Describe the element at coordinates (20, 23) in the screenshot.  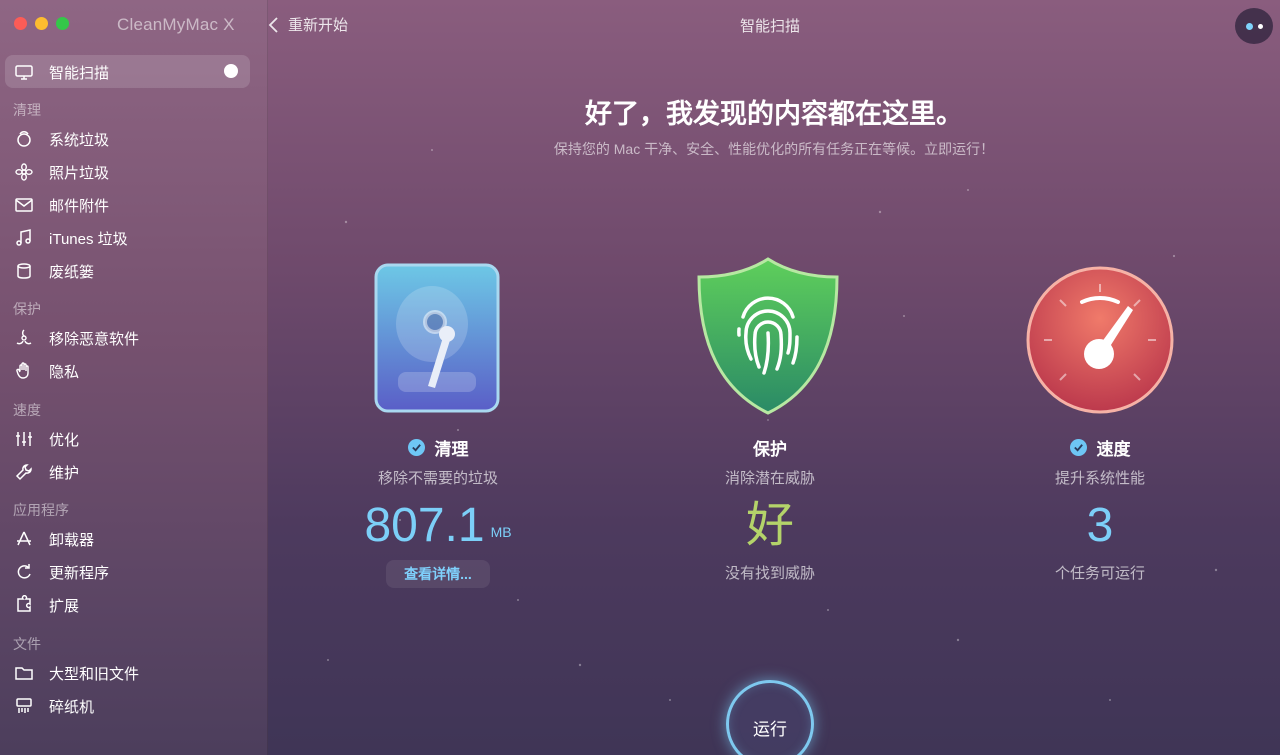
I see `close-window-button` at that location.